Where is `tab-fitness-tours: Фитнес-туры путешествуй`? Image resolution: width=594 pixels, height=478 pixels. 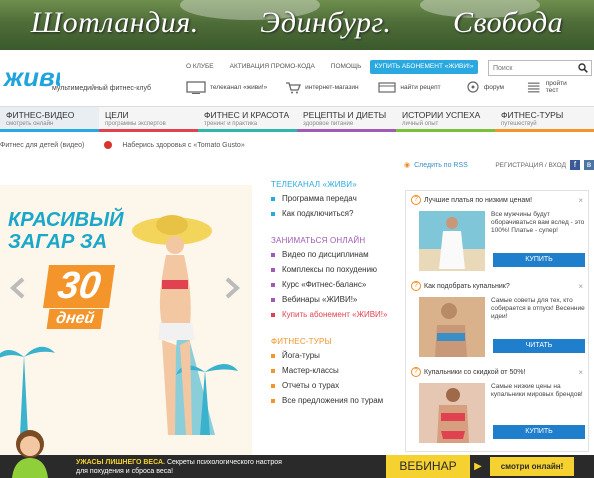 tab-fitness-tours: Фитнес-туры путешествуй is located at coordinates (544, 119).